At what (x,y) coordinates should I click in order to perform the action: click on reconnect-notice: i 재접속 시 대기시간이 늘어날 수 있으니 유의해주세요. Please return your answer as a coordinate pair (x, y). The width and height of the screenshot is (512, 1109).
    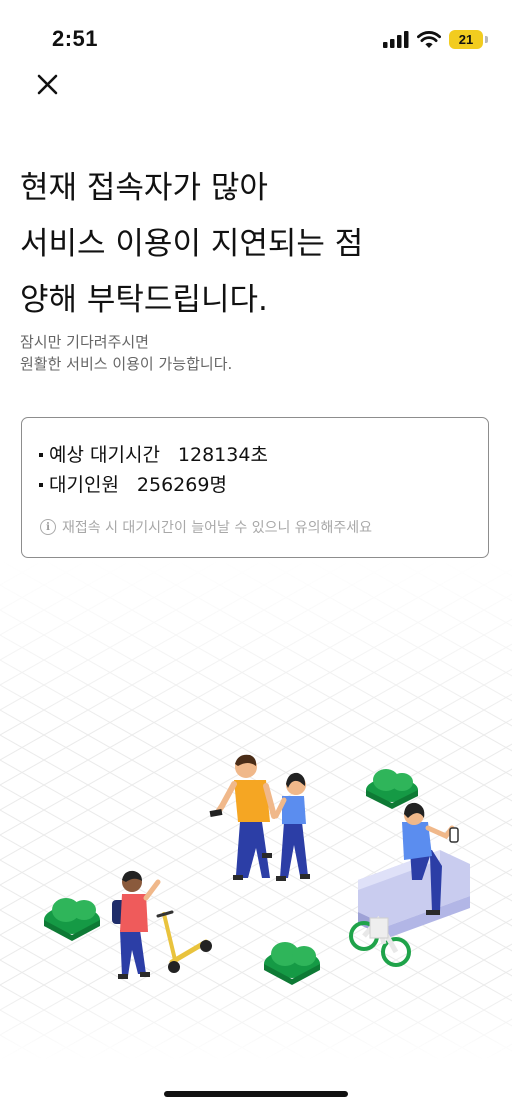
    Looking at the image, I should click on (206, 527).